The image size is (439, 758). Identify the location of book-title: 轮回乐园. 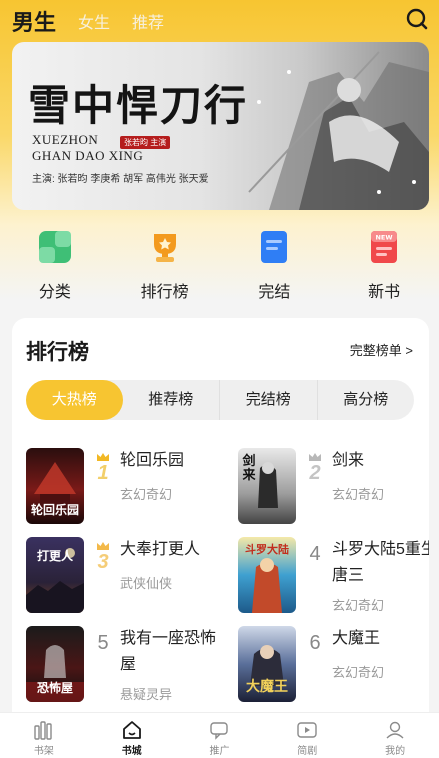
(152, 460).